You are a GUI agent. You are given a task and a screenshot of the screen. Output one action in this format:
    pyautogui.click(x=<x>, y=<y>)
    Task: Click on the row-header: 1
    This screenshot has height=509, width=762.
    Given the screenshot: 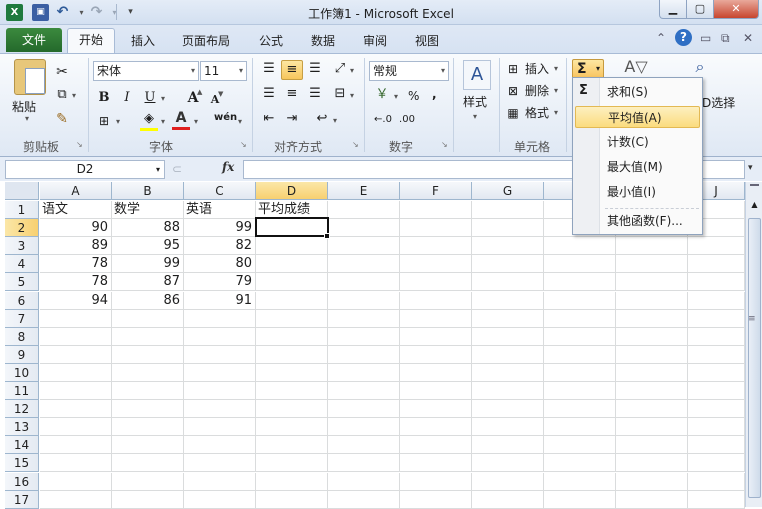 What is the action you would take?
    pyautogui.click(x=22, y=210)
    